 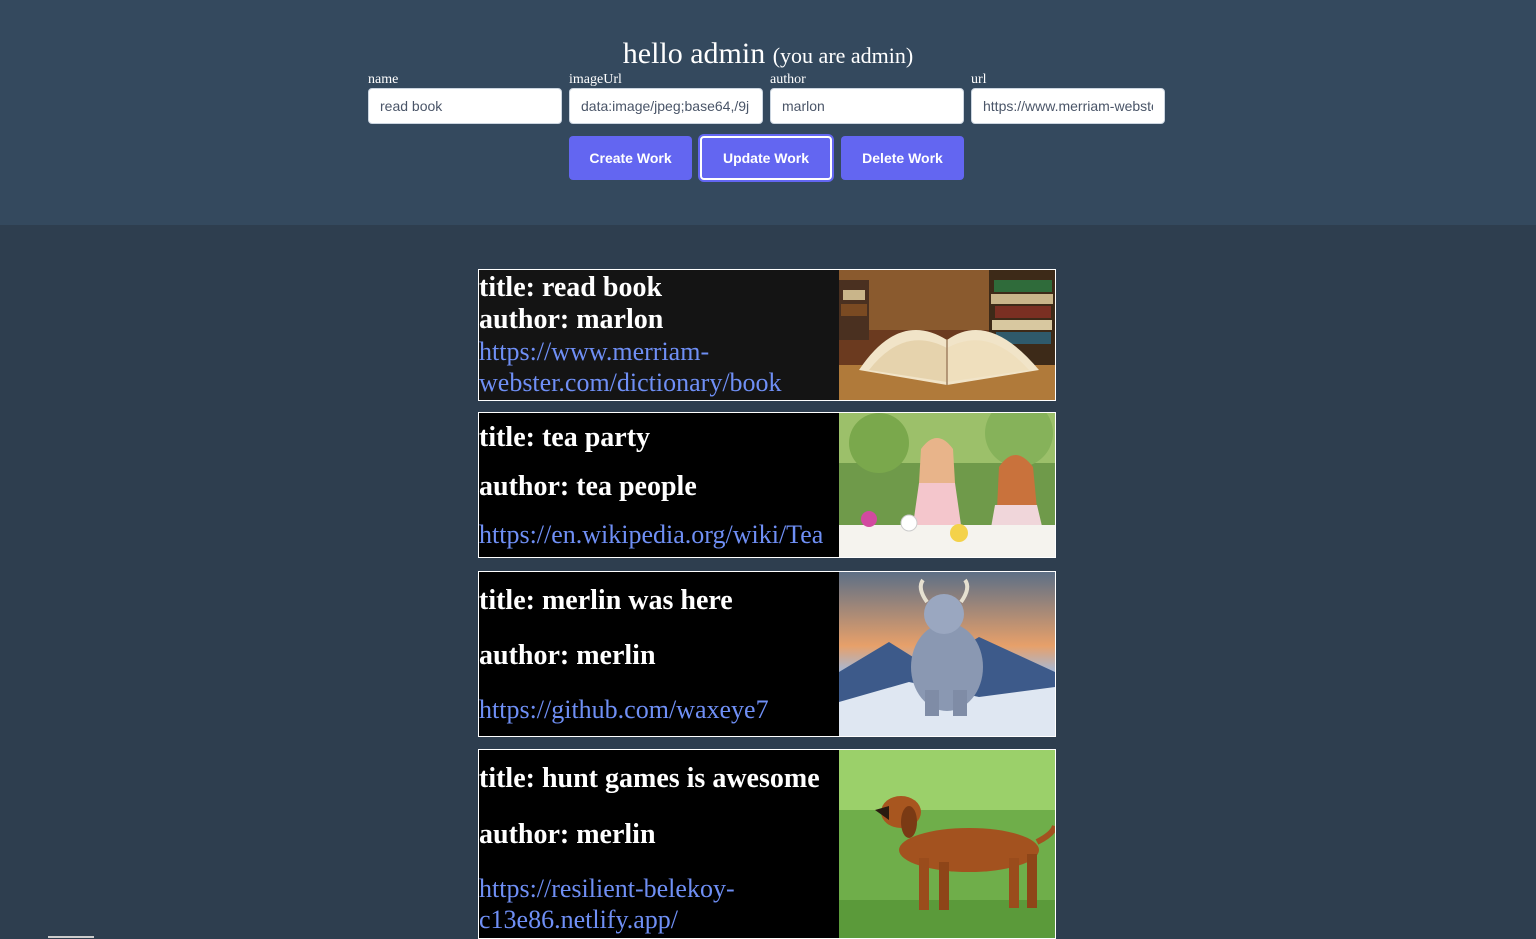 What do you see at coordinates (588, 486) in the screenshot?
I see `work-author: author: tea people` at bounding box center [588, 486].